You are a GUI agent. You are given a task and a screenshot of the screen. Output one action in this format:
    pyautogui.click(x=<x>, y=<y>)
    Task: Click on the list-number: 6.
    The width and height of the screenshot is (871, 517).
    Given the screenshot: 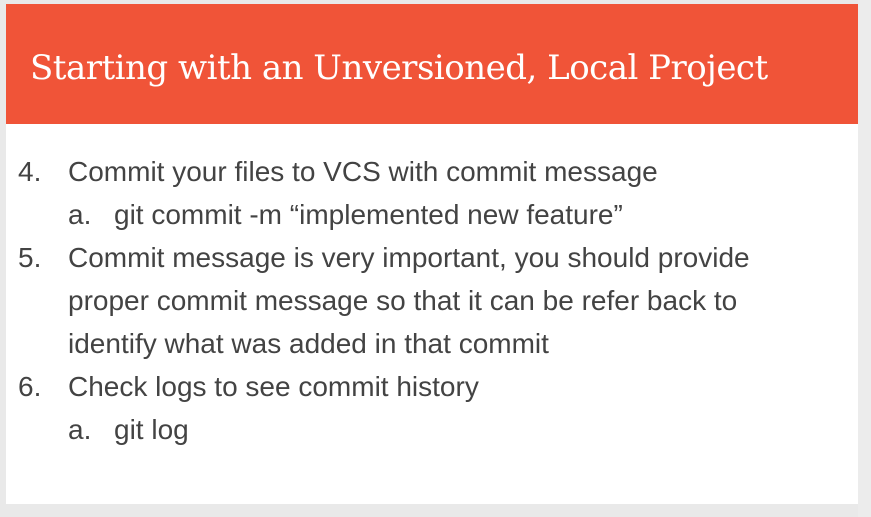 What is the action you would take?
    pyautogui.click(x=30, y=386)
    